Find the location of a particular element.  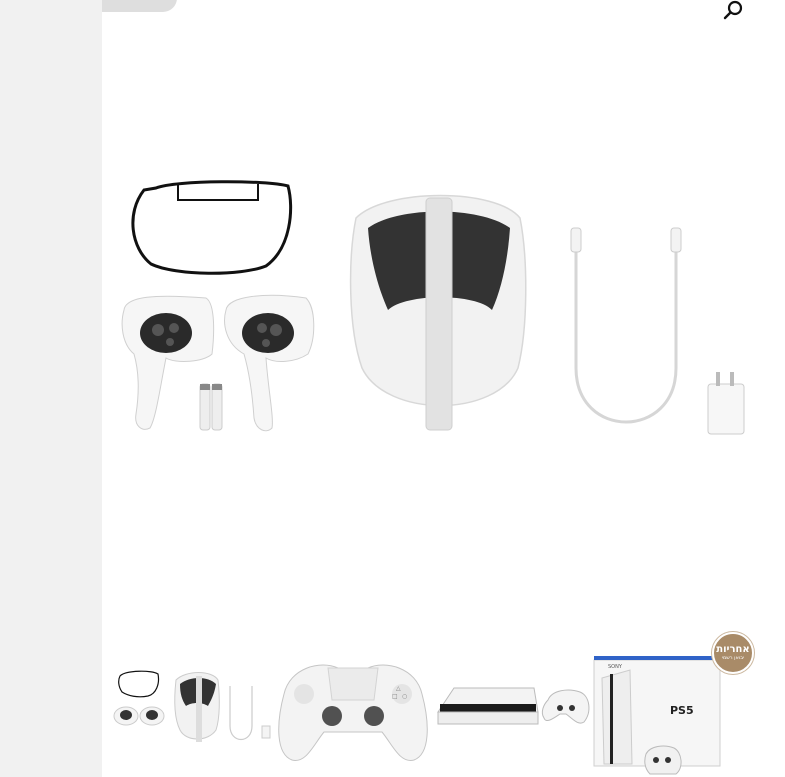

warranty-badge-line1: אחריות is located at coordinates (733, 649).